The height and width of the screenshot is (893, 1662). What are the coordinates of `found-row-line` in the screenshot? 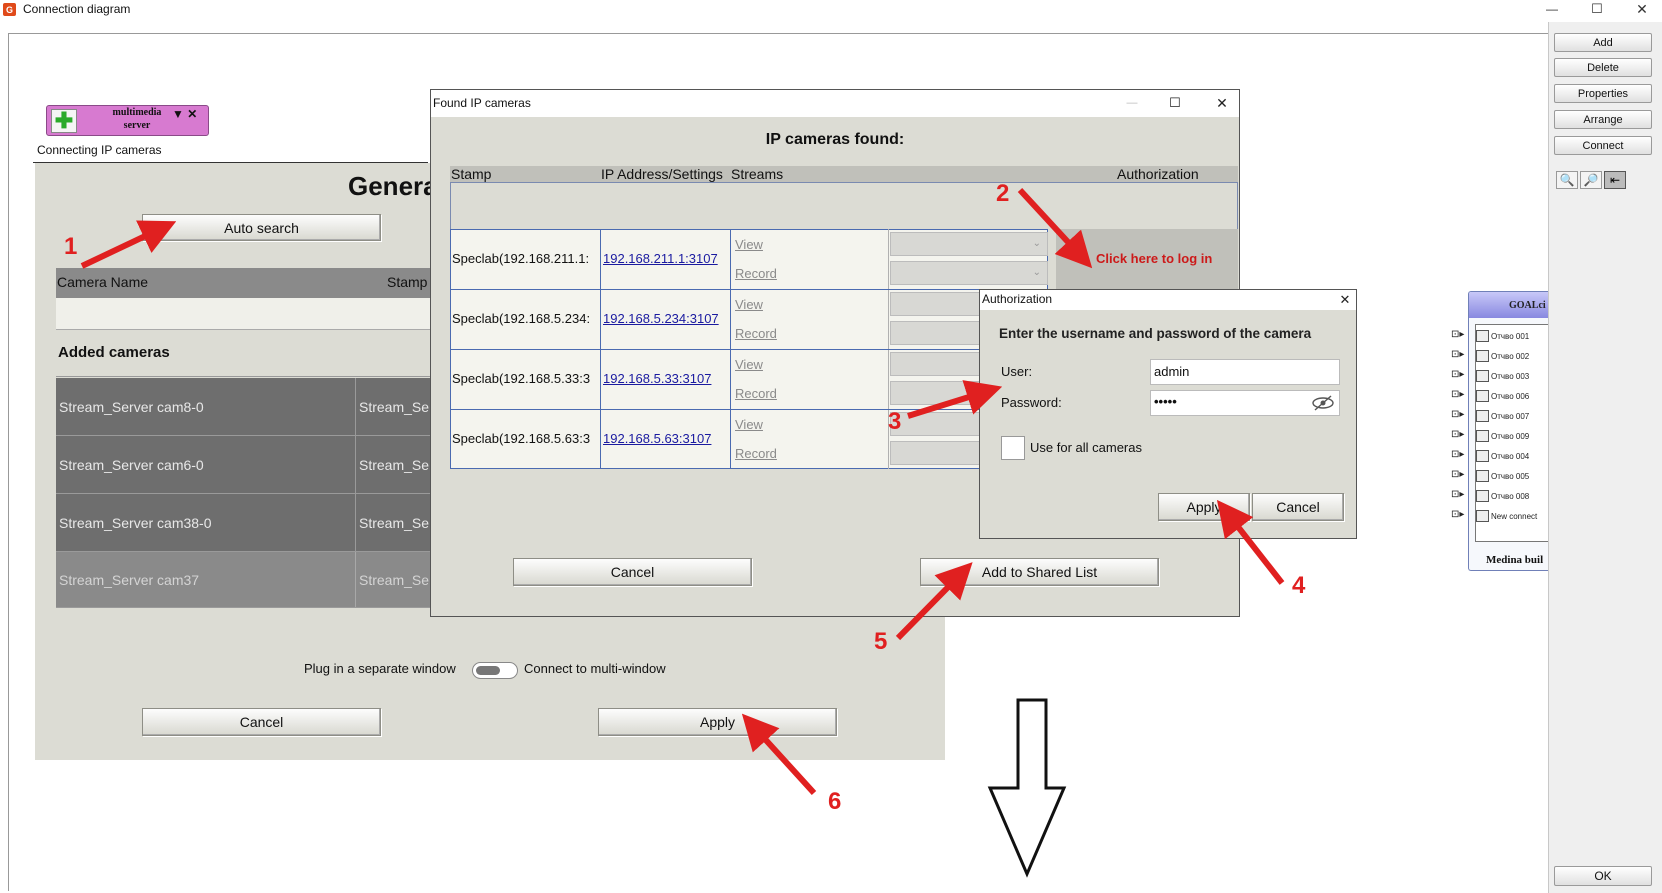 It's located at (749, 289).